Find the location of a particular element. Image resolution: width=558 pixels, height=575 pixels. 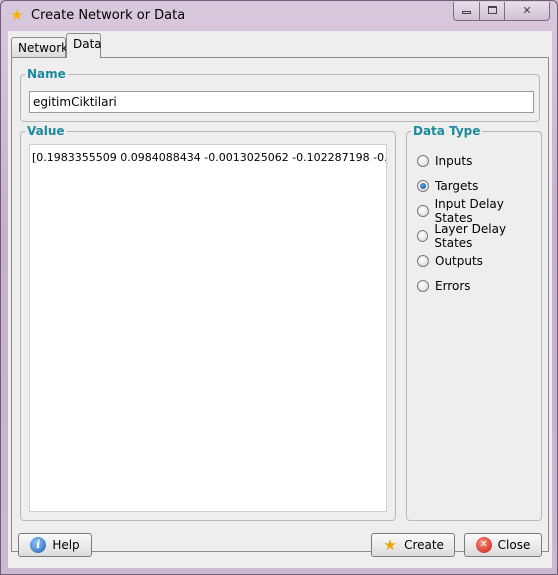

close-circle-icon: ✕ is located at coordinates (483, 545).